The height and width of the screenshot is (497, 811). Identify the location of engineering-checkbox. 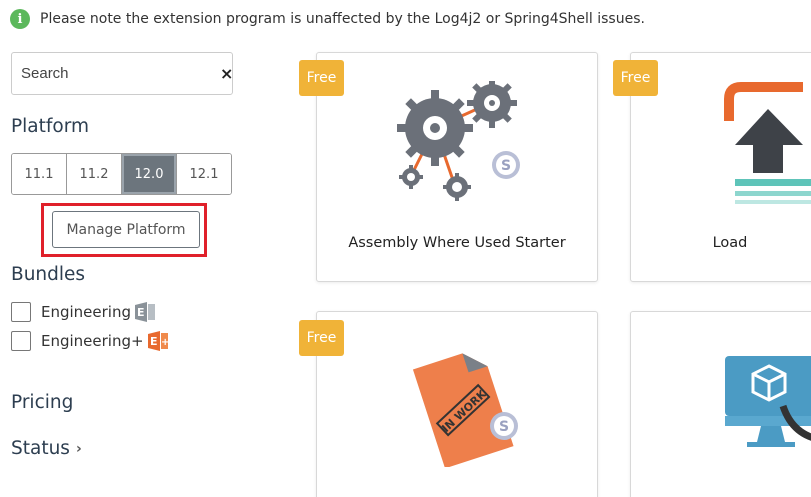
(21, 312).